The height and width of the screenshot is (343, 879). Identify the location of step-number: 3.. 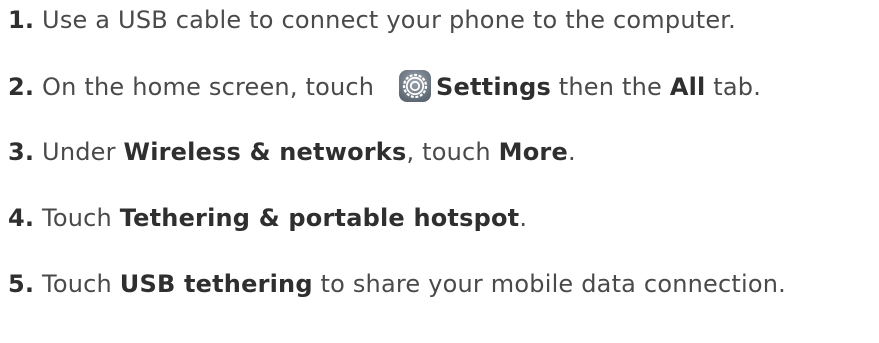
(21, 152).